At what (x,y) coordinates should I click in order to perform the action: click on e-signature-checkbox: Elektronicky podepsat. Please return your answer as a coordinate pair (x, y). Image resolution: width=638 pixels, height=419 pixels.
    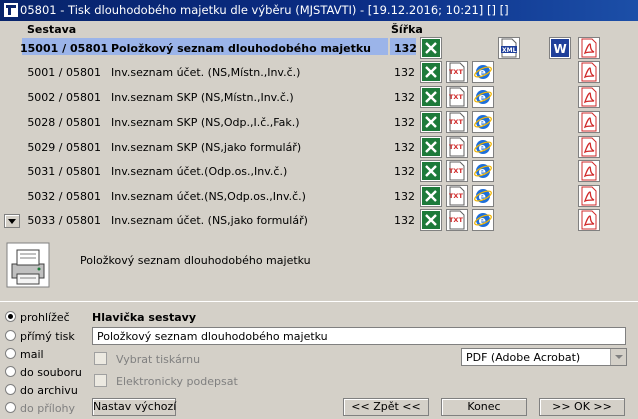
    Looking at the image, I should click on (166, 381).